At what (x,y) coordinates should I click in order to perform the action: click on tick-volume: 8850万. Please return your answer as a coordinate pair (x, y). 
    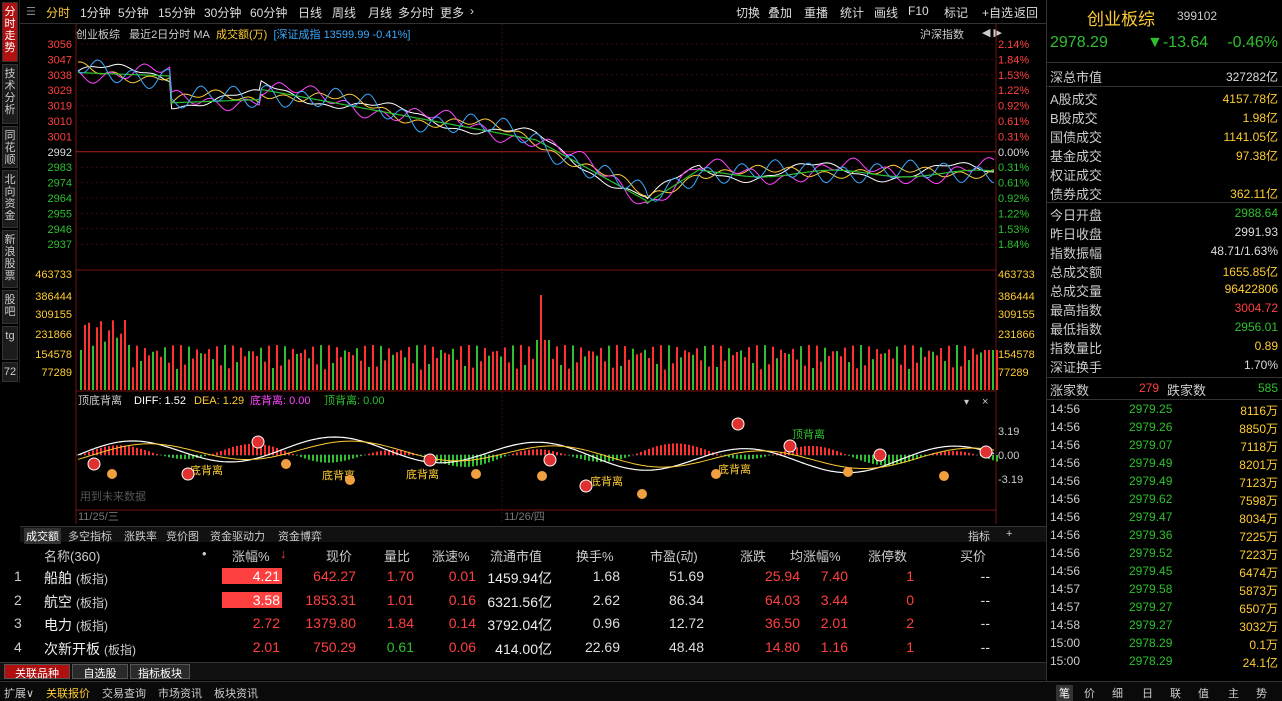
    Looking at the image, I should click on (1258, 429).